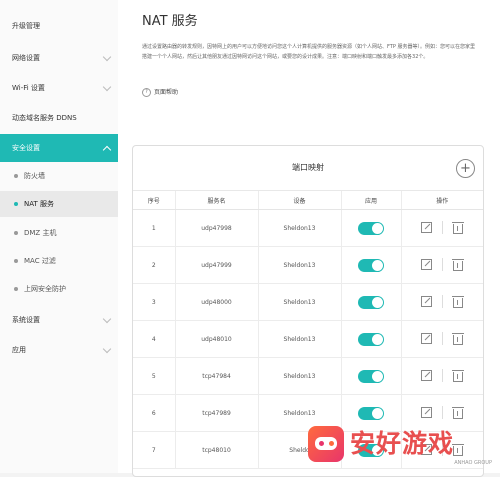  What do you see at coordinates (39, 204) in the screenshot?
I see `sidebar-subitem-label: NAT 服务` at bounding box center [39, 204].